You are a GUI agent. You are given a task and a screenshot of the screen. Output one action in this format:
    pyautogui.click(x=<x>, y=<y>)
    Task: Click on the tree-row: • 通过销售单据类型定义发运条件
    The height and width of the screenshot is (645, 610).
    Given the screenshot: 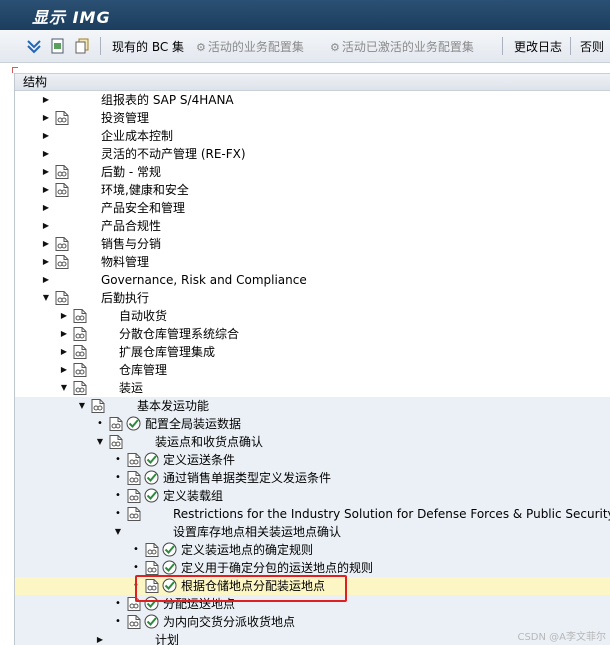 What is the action you would take?
    pyautogui.click(x=312, y=478)
    